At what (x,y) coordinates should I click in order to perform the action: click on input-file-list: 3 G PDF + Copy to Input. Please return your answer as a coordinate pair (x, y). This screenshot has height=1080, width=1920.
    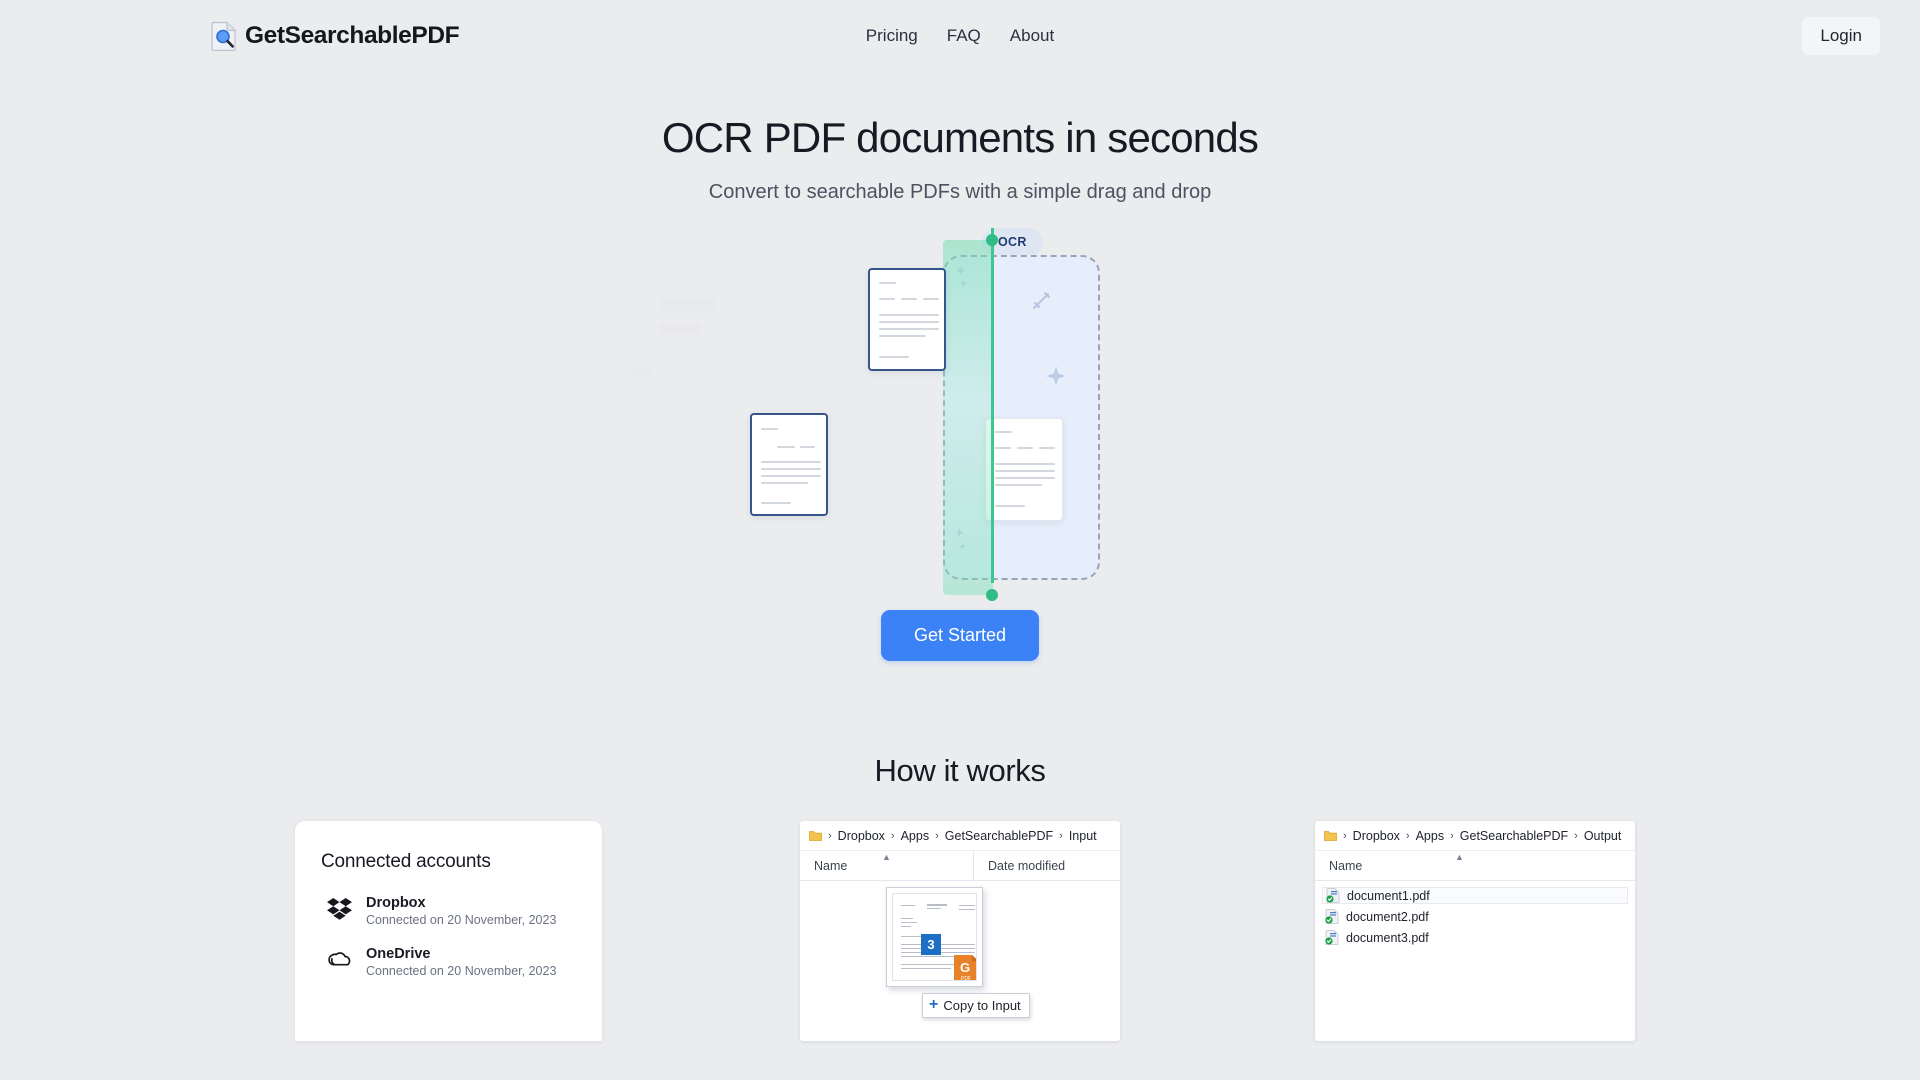
    Looking at the image, I should click on (960, 961).